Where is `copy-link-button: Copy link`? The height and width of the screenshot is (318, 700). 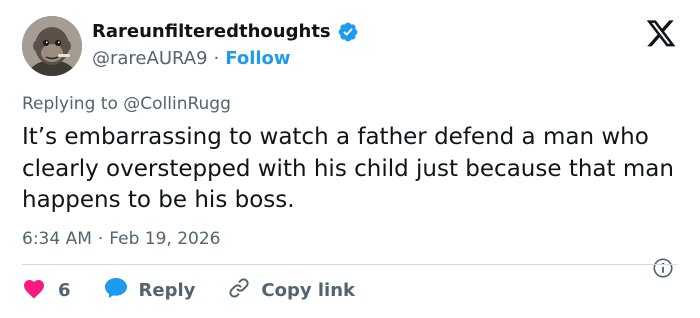
copy-link-button: Copy link is located at coordinates (291, 290).